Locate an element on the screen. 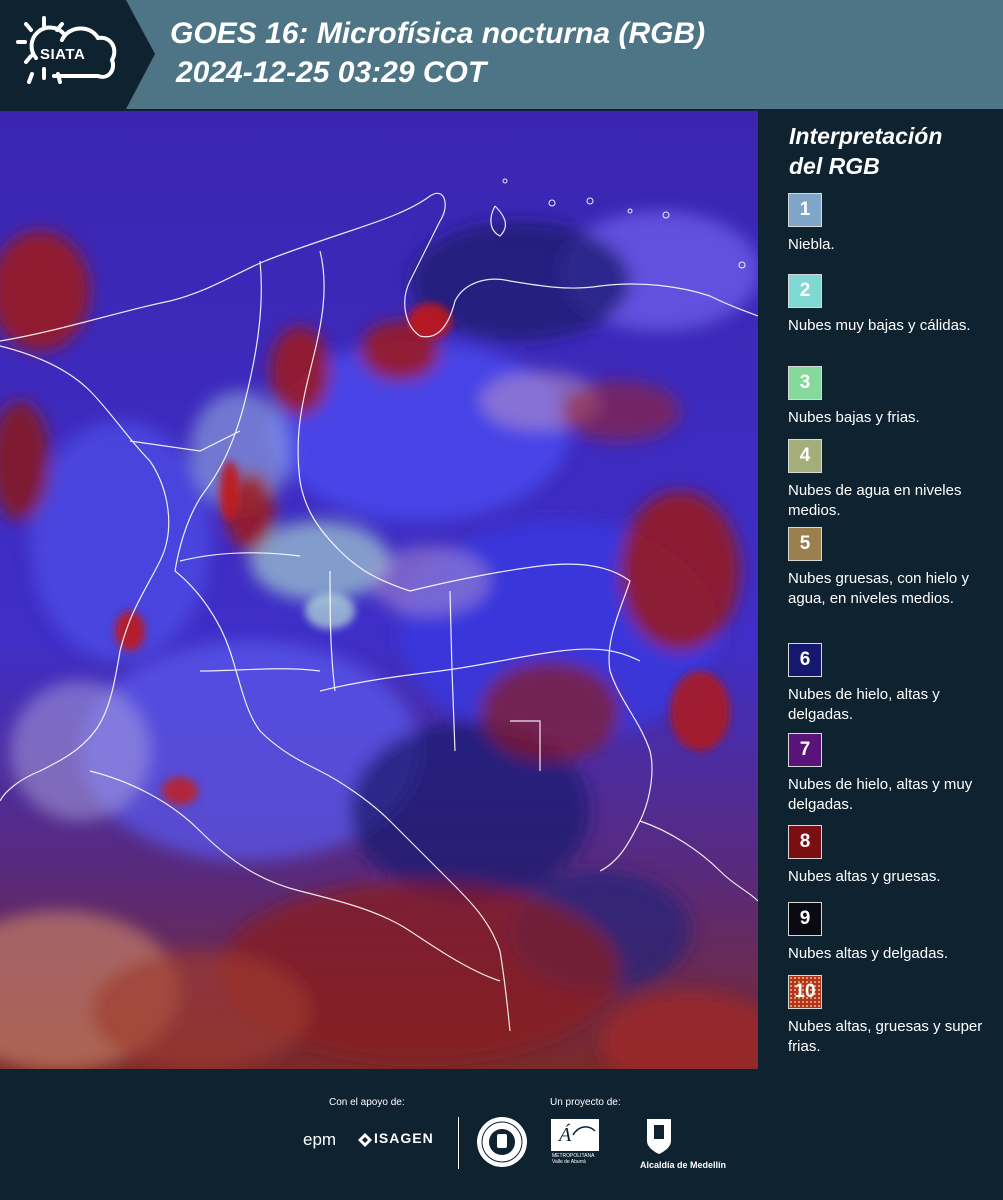 This screenshot has width=1003, height=1200. metropolitana-text: METROPOLITANA Valle de Aburrá is located at coordinates (573, 1159).